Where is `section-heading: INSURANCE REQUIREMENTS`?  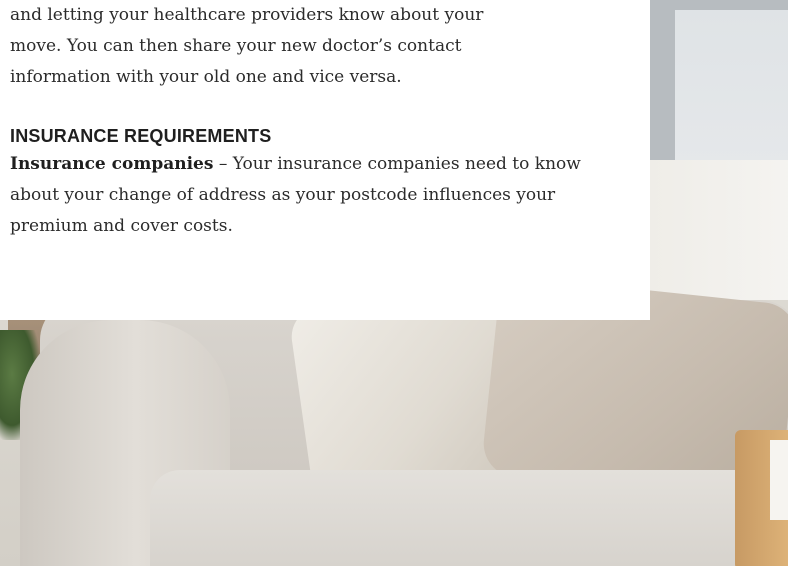
section-heading: INSURANCE REQUIREMENTS is located at coordinates (141, 136).